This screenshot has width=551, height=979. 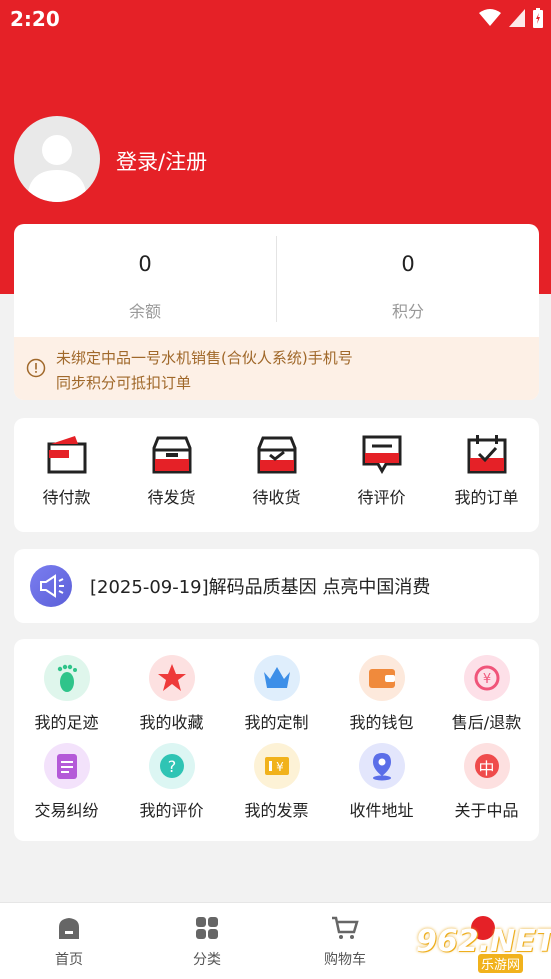 I want to click on service-label: 我的收藏, so click(x=171, y=722).